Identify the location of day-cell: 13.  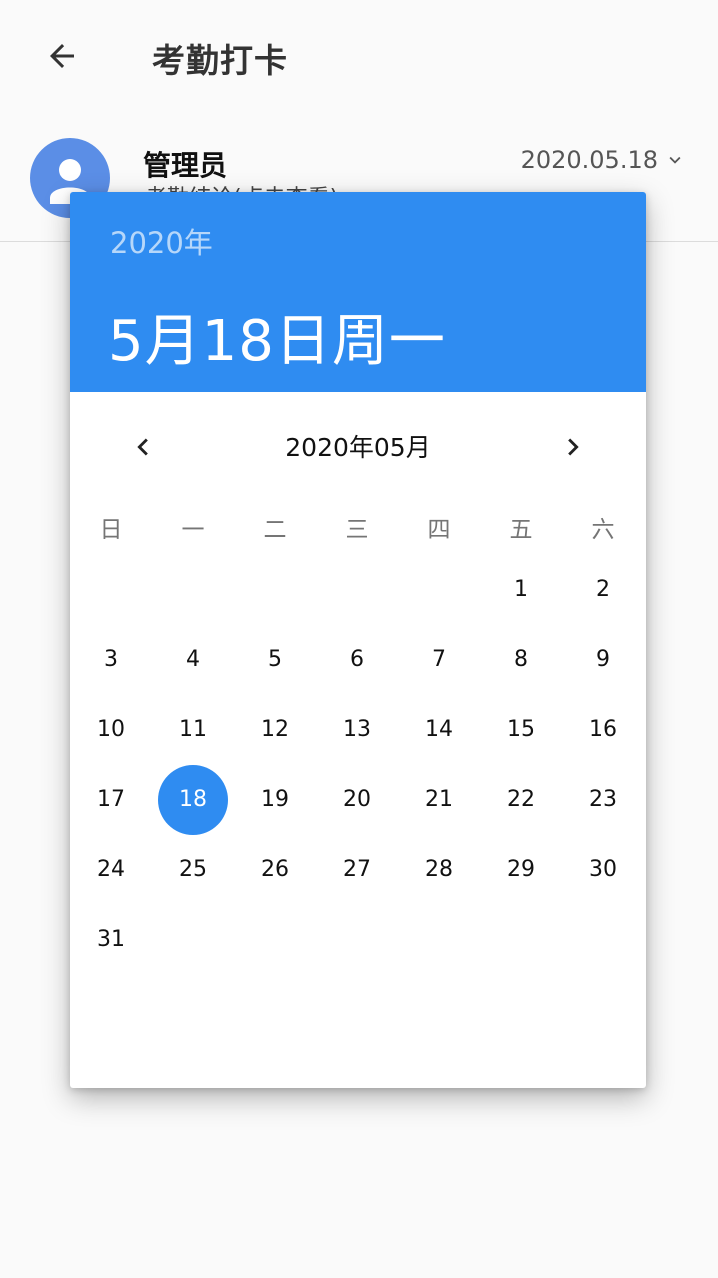
(357, 740).